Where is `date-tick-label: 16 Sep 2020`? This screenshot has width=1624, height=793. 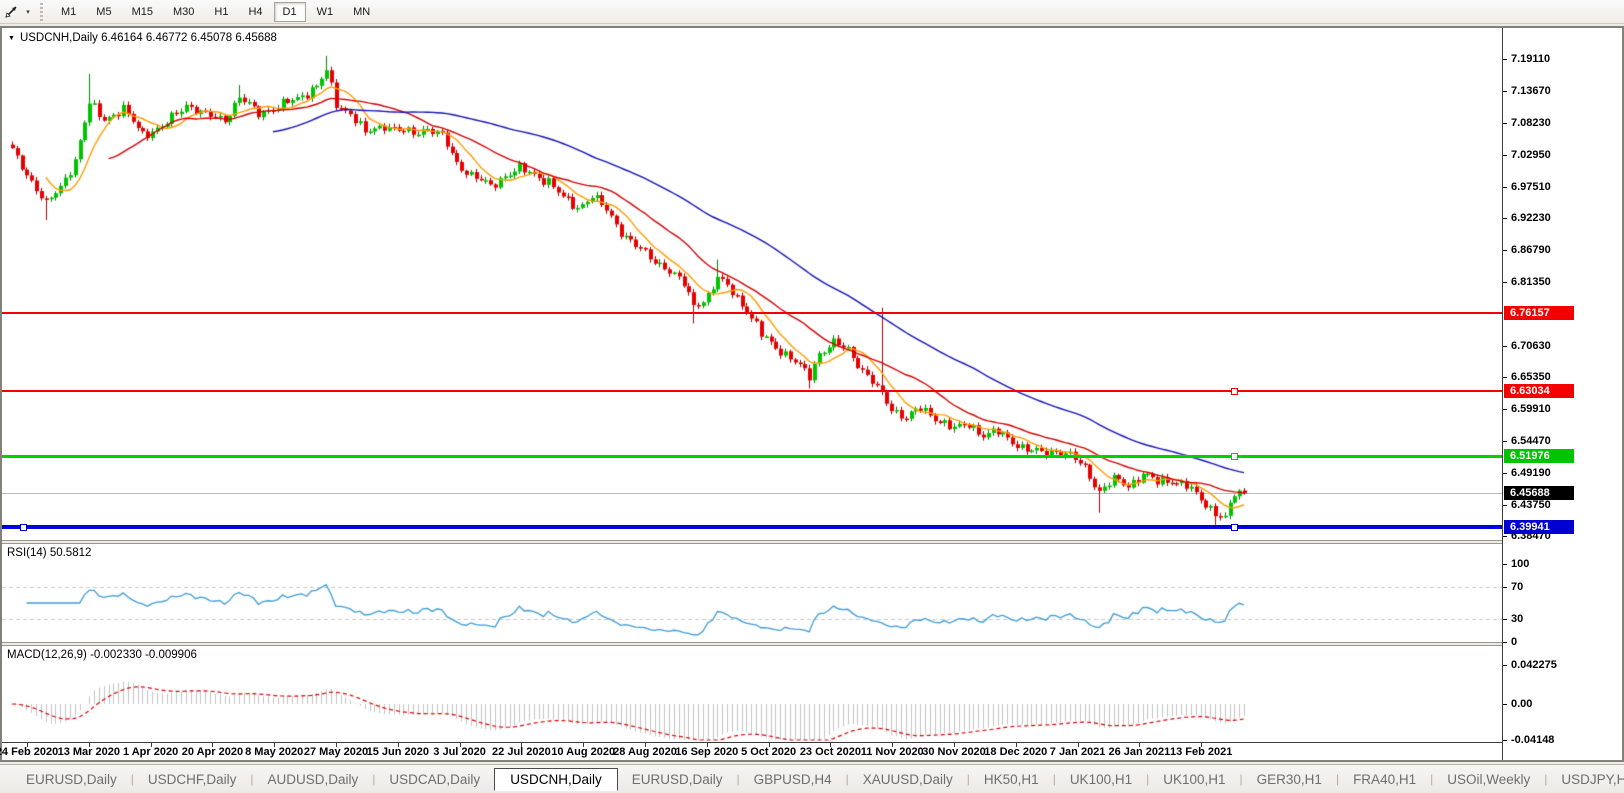 date-tick-label: 16 Sep 2020 is located at coordinates (707, 752).